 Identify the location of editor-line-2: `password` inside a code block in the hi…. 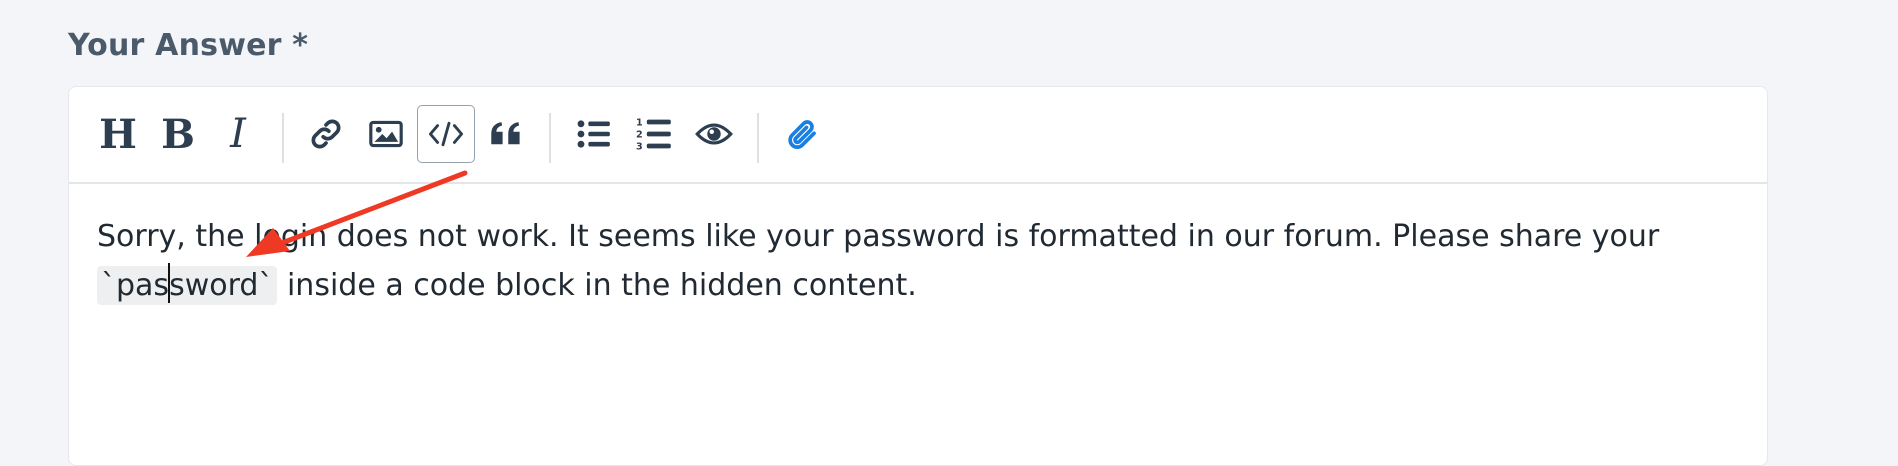
(918, 285).